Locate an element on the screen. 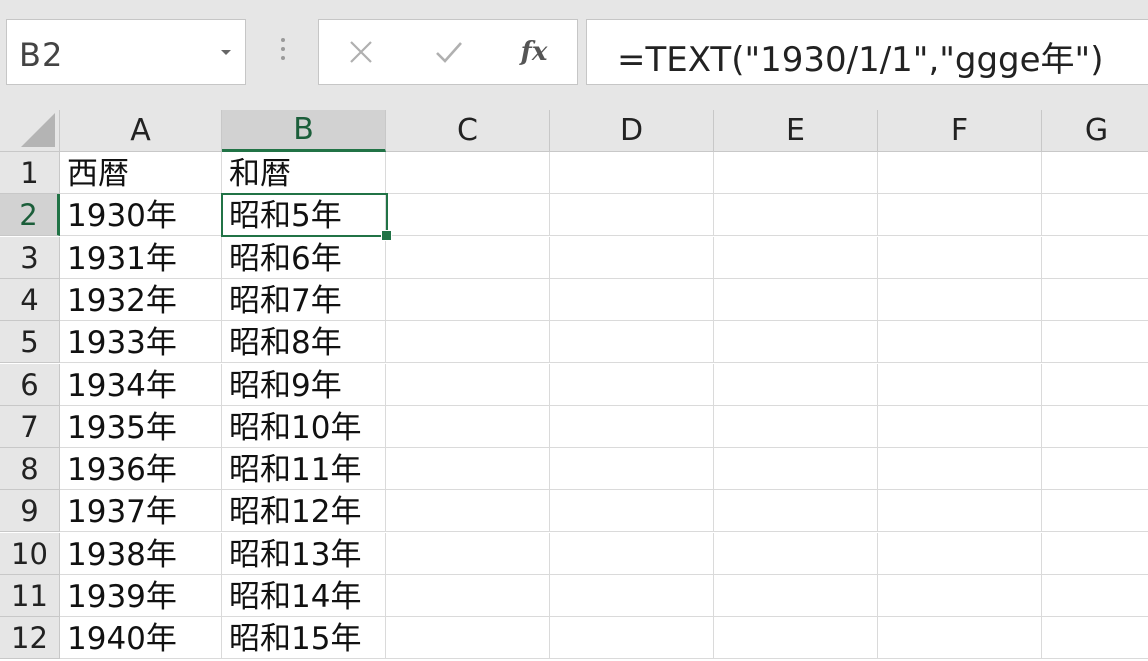 Image resolution: width=1148 pixels, height=661 pixels. cell-d2 is located at coordinates (632, 215).